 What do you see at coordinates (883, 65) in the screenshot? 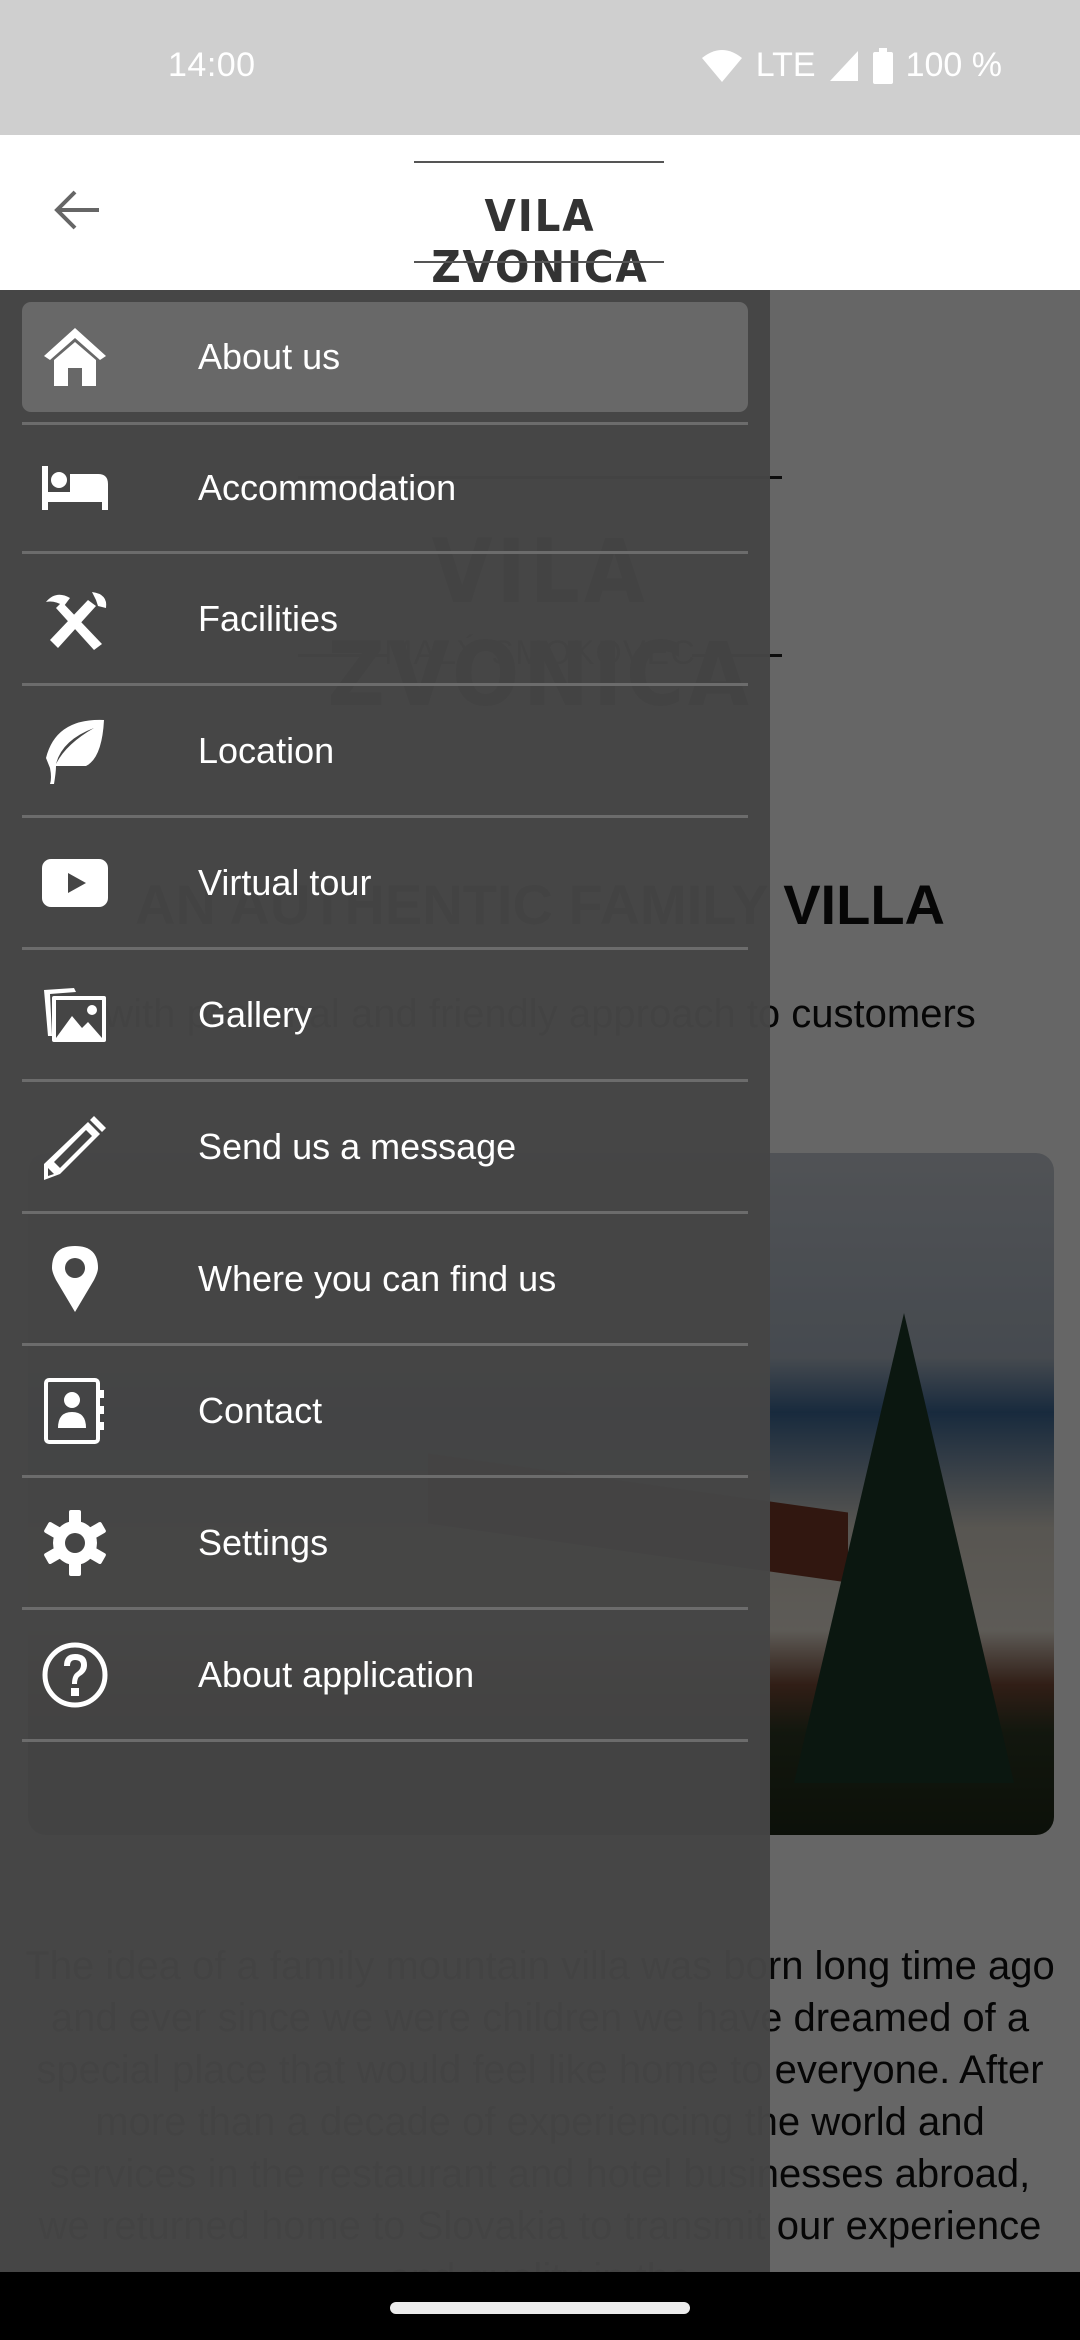
I see `battery-icon` at bounding box center [883, 65].